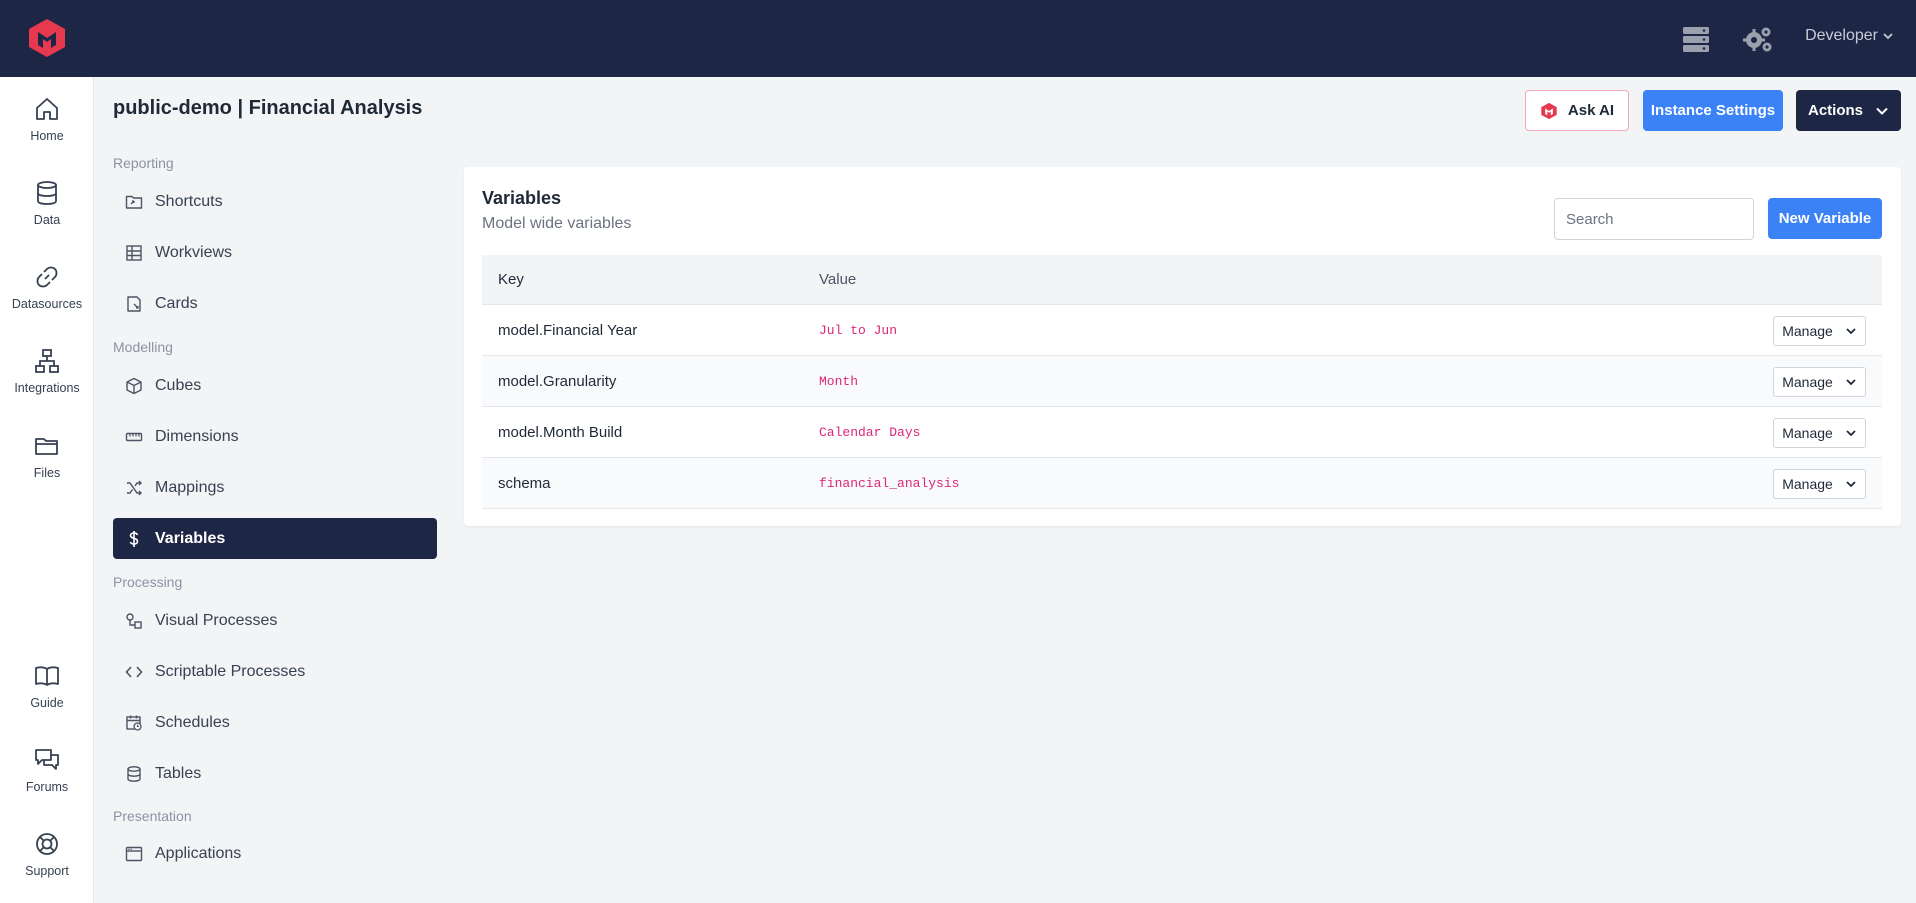  I want to click on rail-label: Integrations, so click(47, 388).